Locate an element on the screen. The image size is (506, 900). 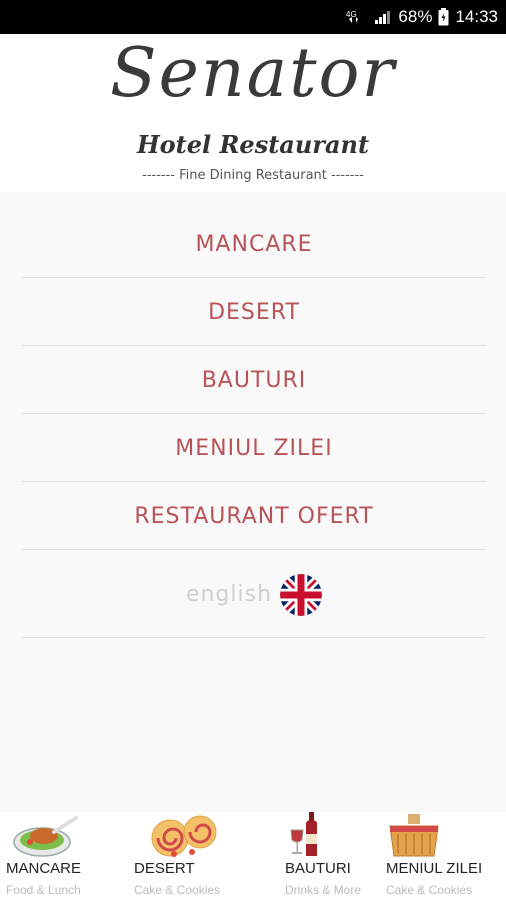
wine-icon is located at coordinates (303, 834).